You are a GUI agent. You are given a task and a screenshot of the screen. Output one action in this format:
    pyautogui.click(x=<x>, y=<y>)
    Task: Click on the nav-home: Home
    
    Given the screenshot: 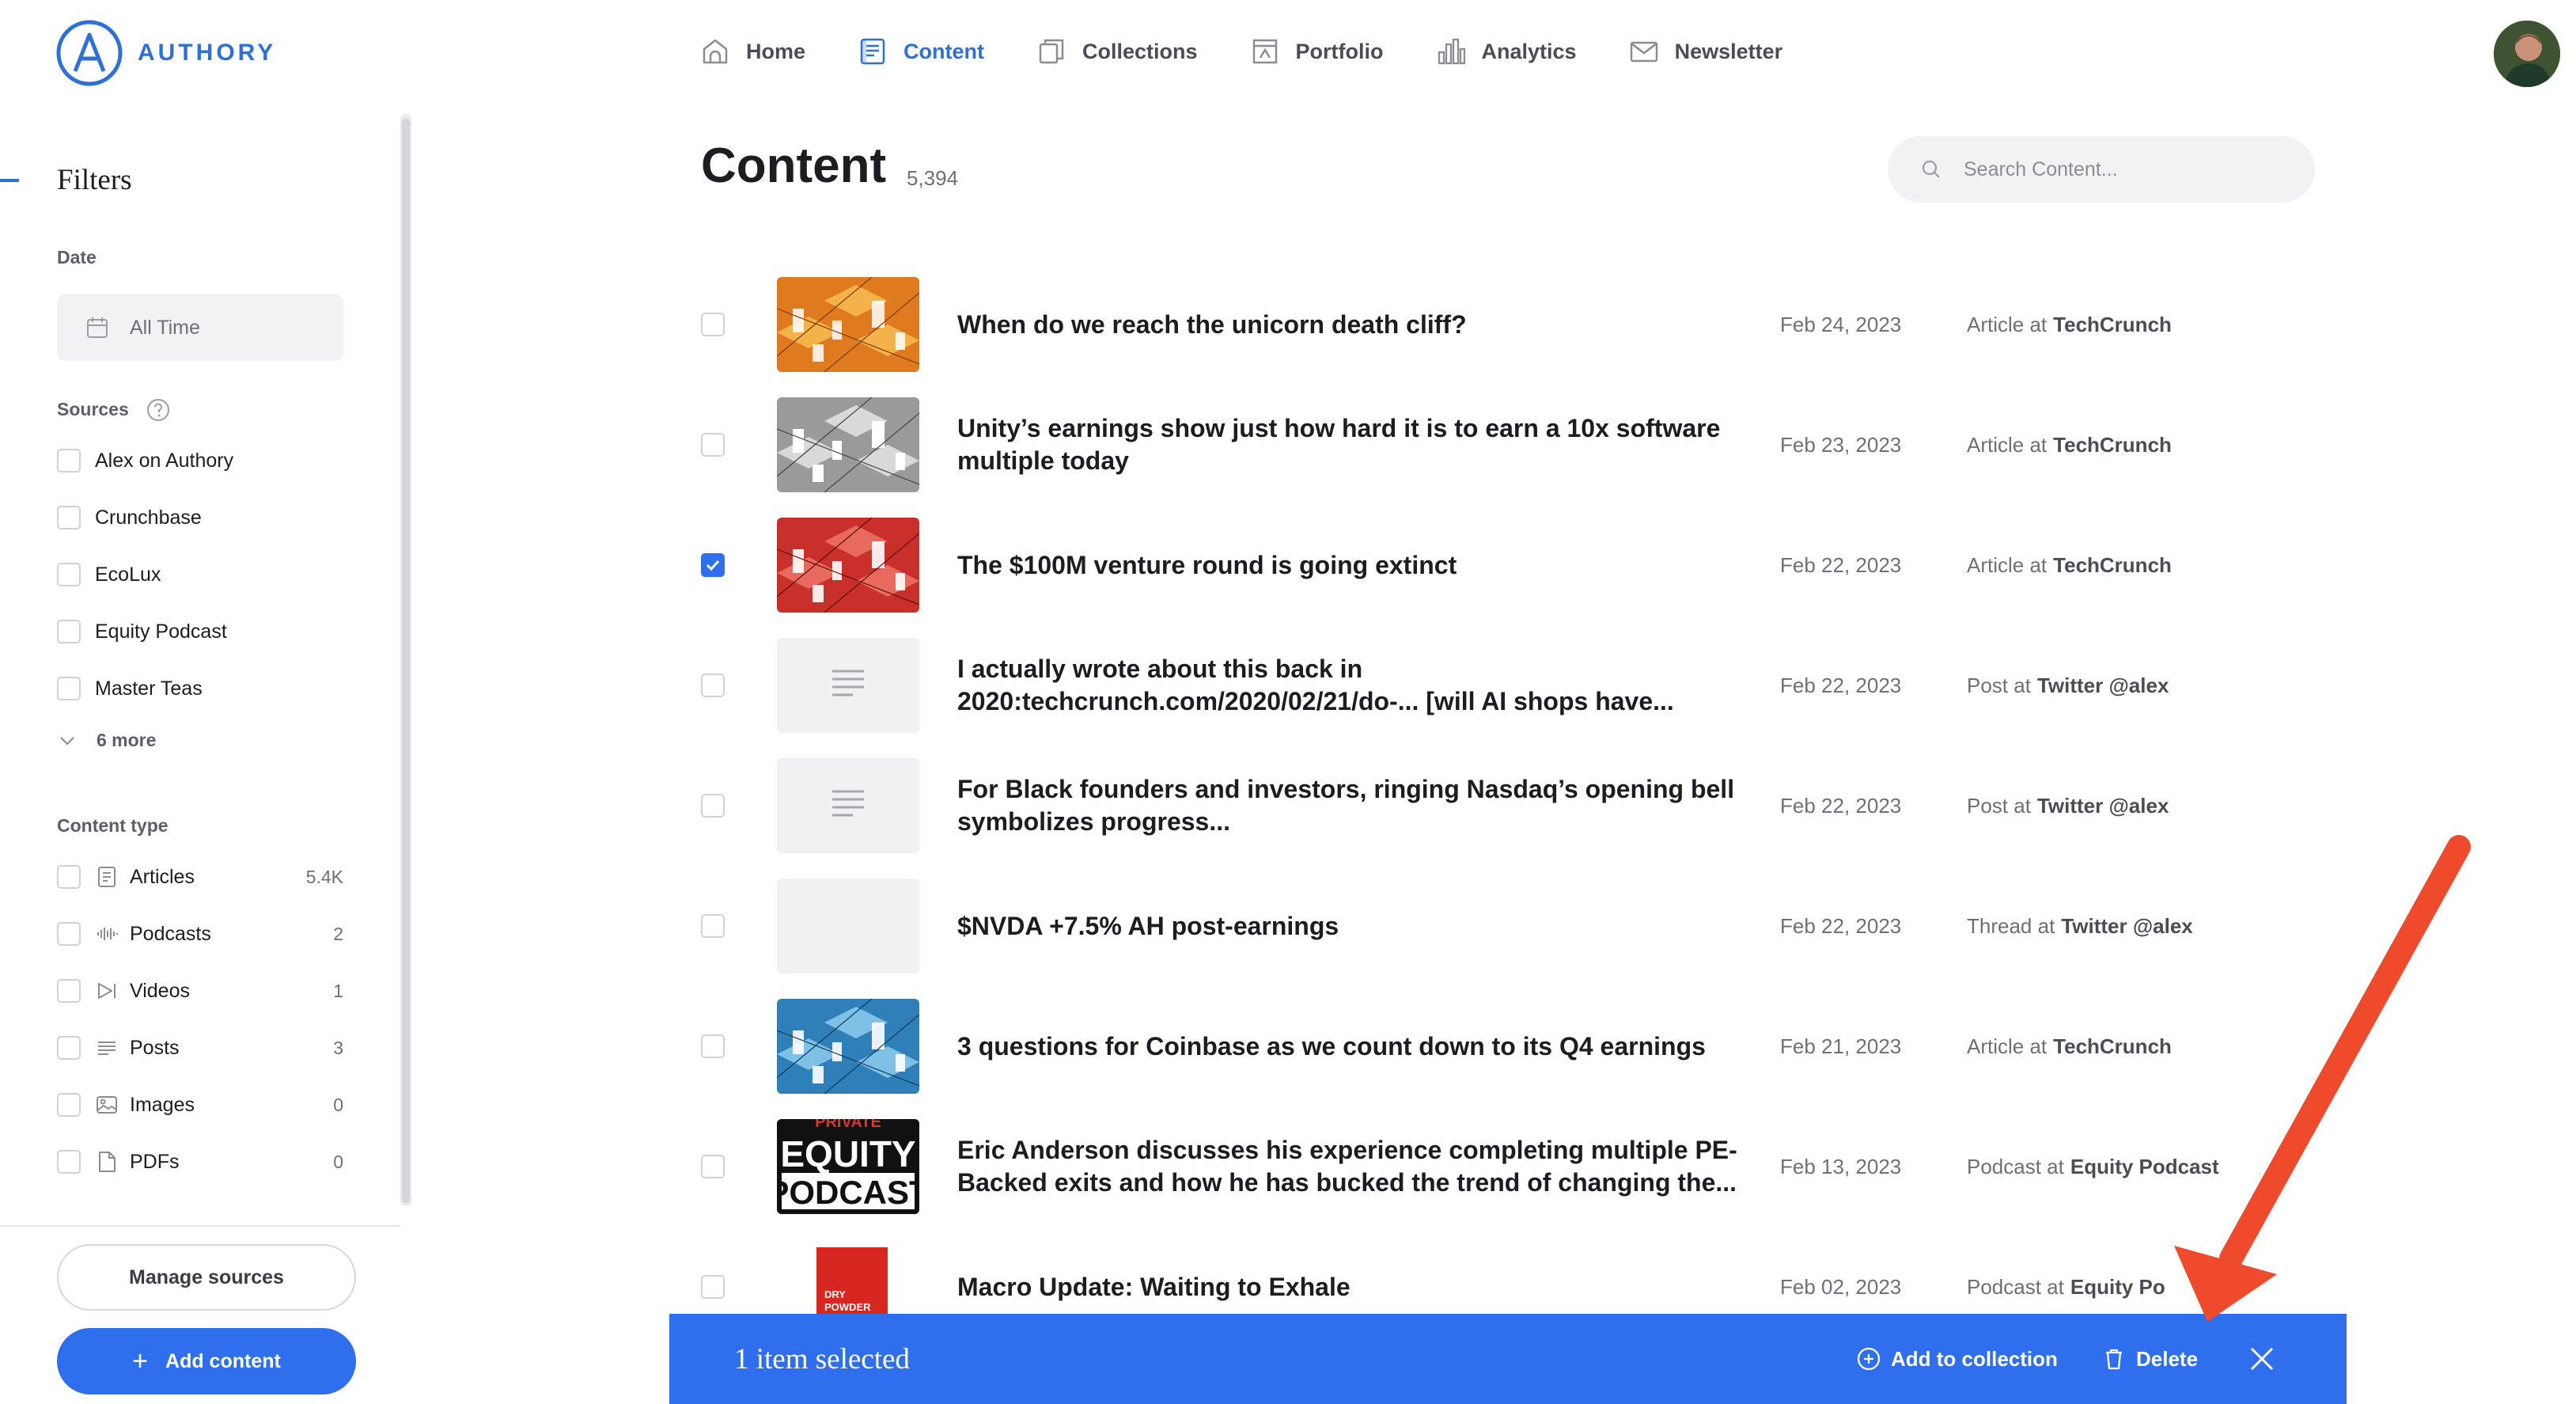 What is the action you would take?
    pyautogui.click(x=752, y=51)
    